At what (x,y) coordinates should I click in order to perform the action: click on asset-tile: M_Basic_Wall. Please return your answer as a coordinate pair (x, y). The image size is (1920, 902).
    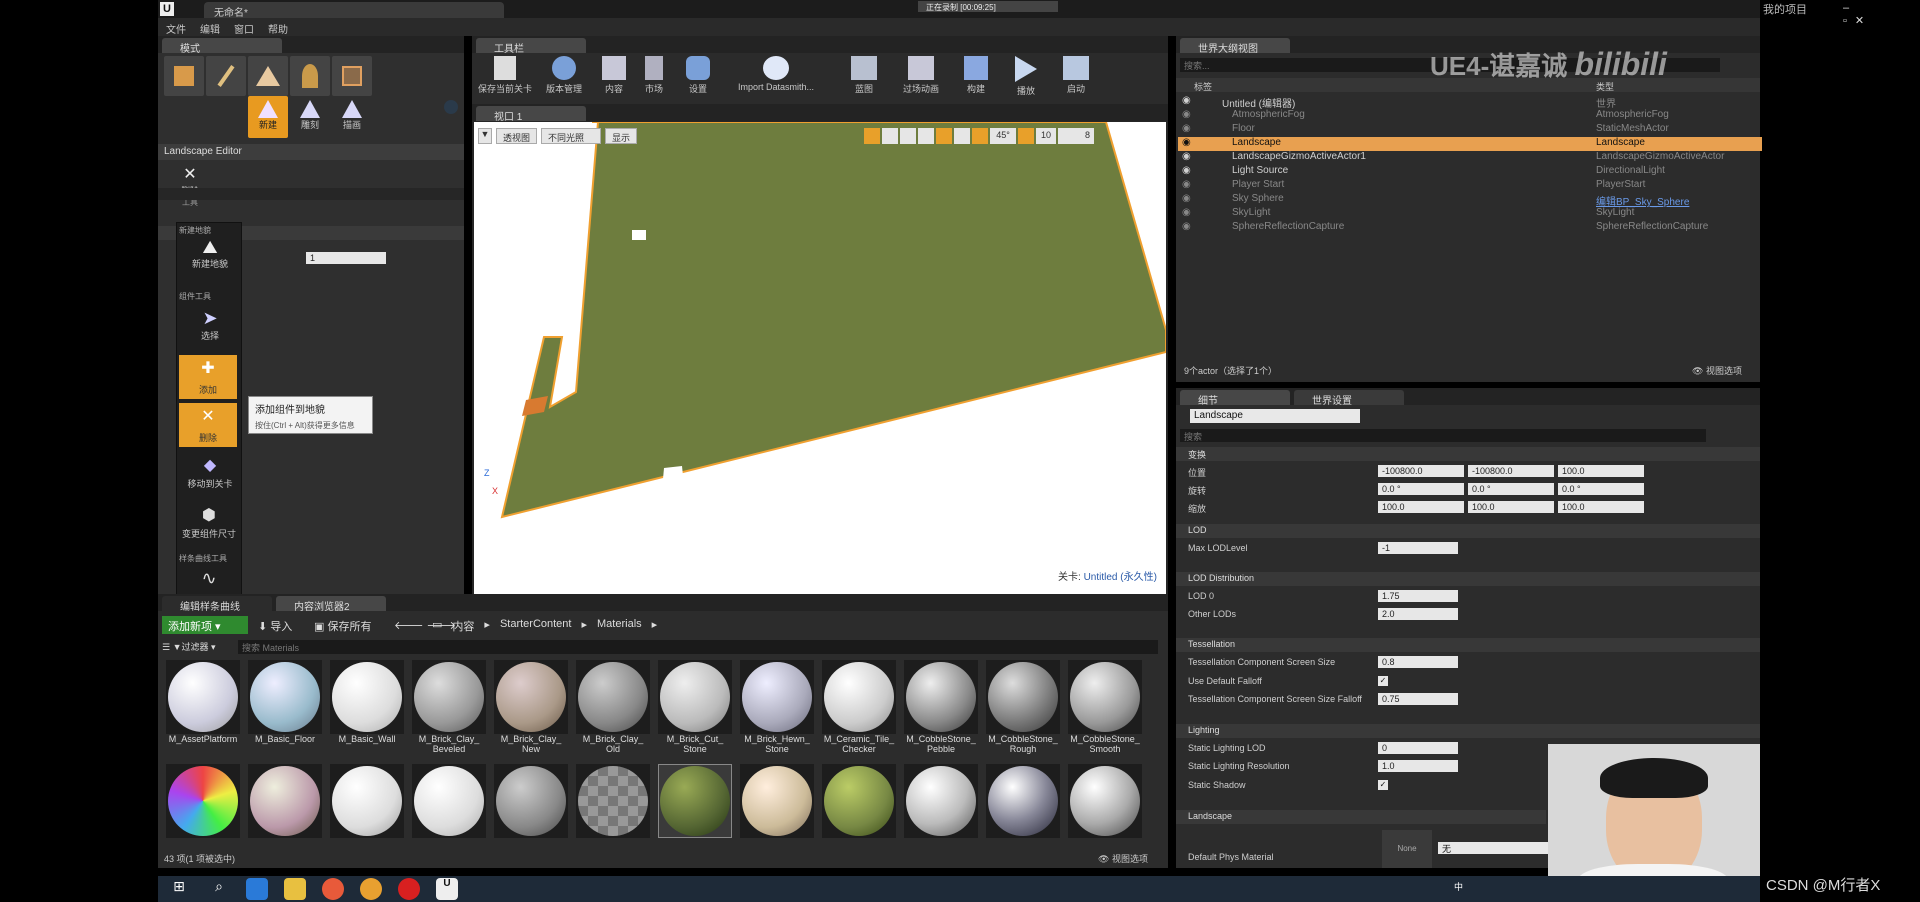
    Looking at the image, I should click on (367, 702).